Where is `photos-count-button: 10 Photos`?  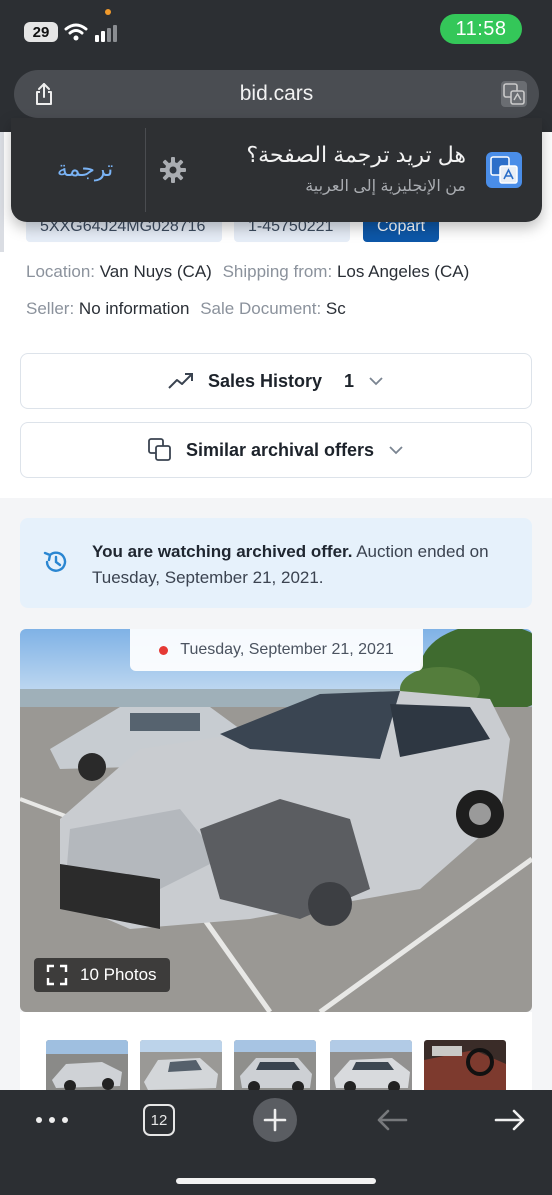
photos-count-button: 10 Photos is located at coordinates (102, 975).